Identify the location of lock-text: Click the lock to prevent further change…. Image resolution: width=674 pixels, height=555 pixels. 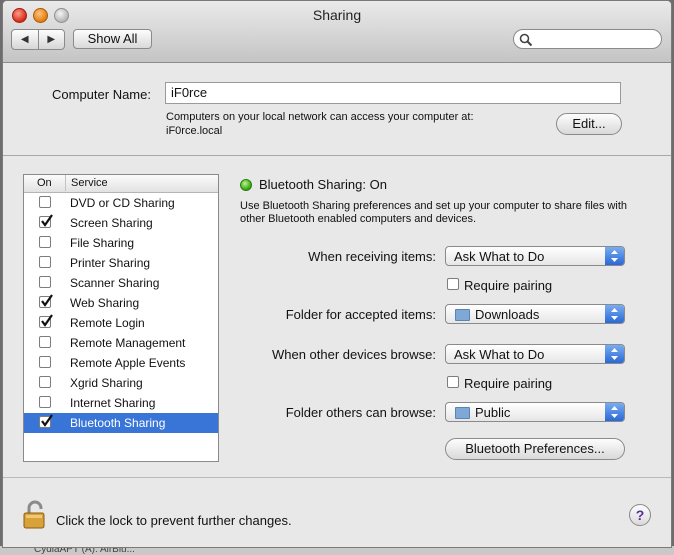
(174, 520).